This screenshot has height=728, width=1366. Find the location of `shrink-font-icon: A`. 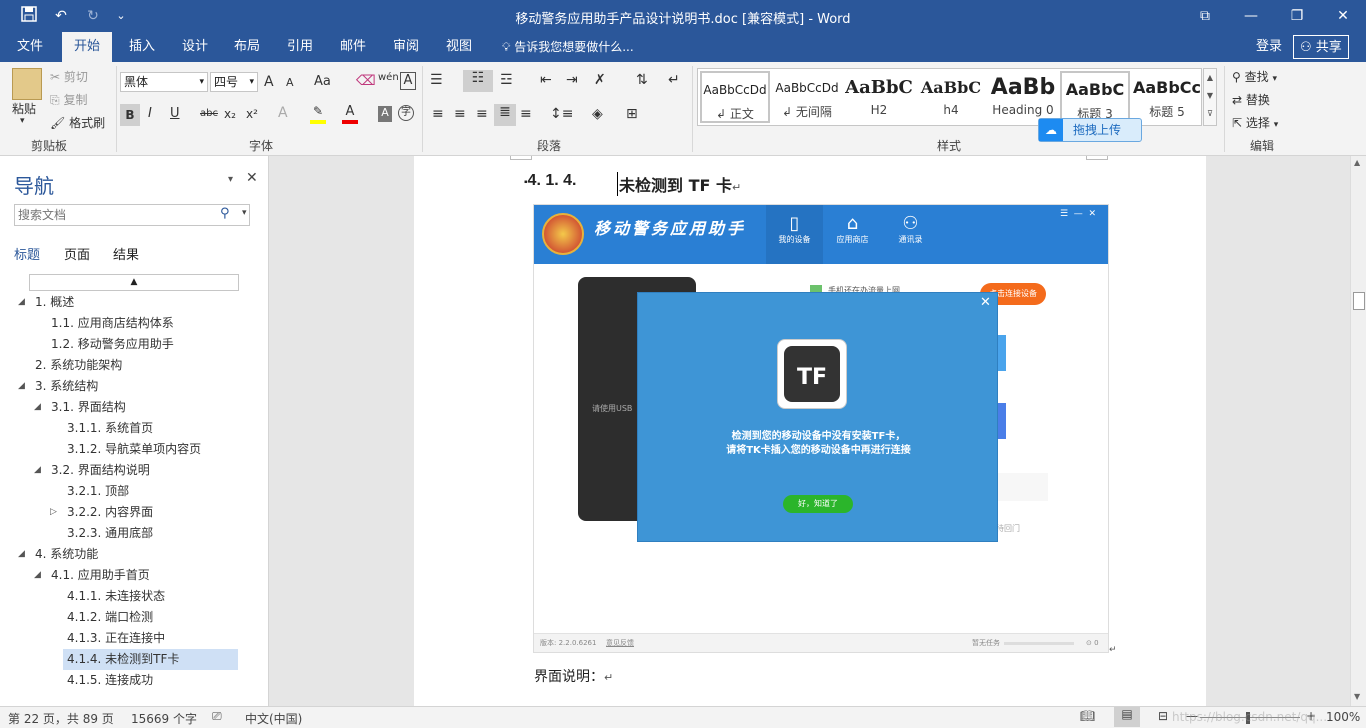

shrink-font-icon: A is located at coordinates (290, 82).